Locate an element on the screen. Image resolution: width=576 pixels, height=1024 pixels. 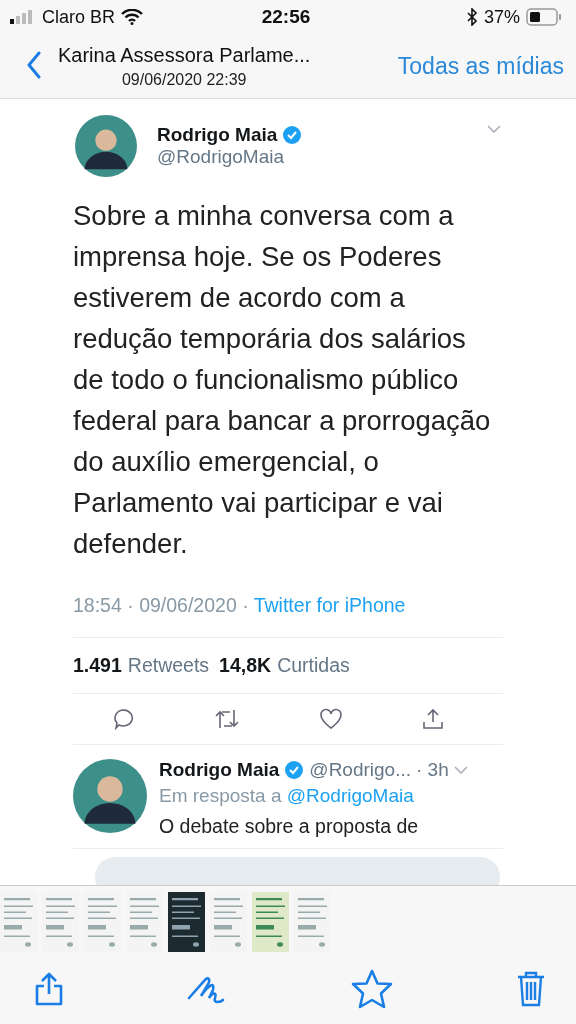
tweet-timestamp: 18:54 · 09/06/2020 · is located at coordinates (161, 605).